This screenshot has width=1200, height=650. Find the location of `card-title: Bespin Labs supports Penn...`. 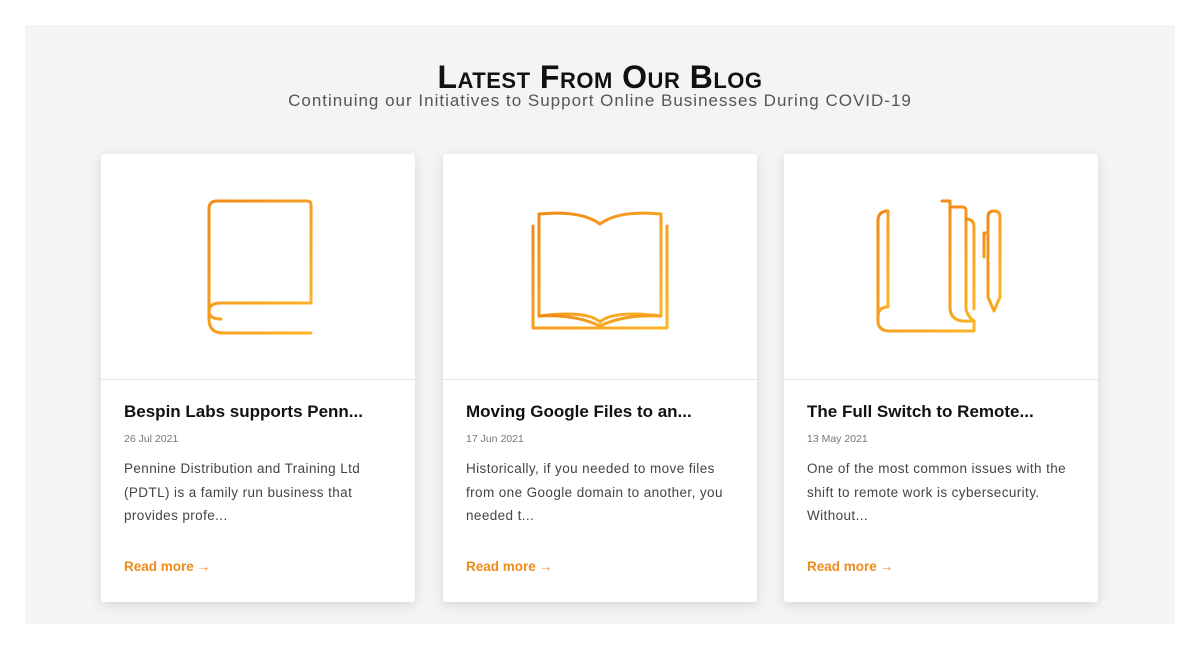

card-title: Bespin Labs supports Penn... is located at coordinates (259, 412).